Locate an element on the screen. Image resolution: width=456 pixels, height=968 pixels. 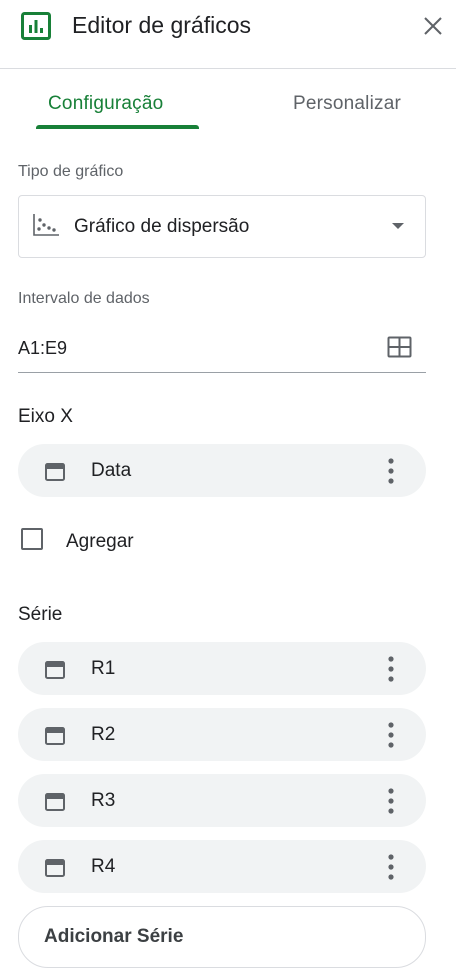
chart-type-value: Gráfico de dispersão is located at coordinates (162, 226).